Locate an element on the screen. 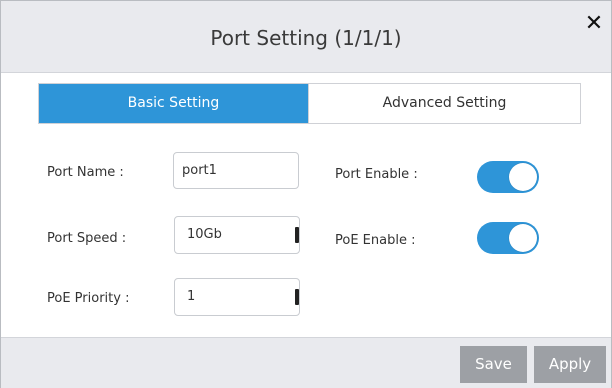 Image resolution: width=612 pixels, height=388 pixels. dialog-title: Port Setting (1/1/1) is located at coordinates (306, 38).